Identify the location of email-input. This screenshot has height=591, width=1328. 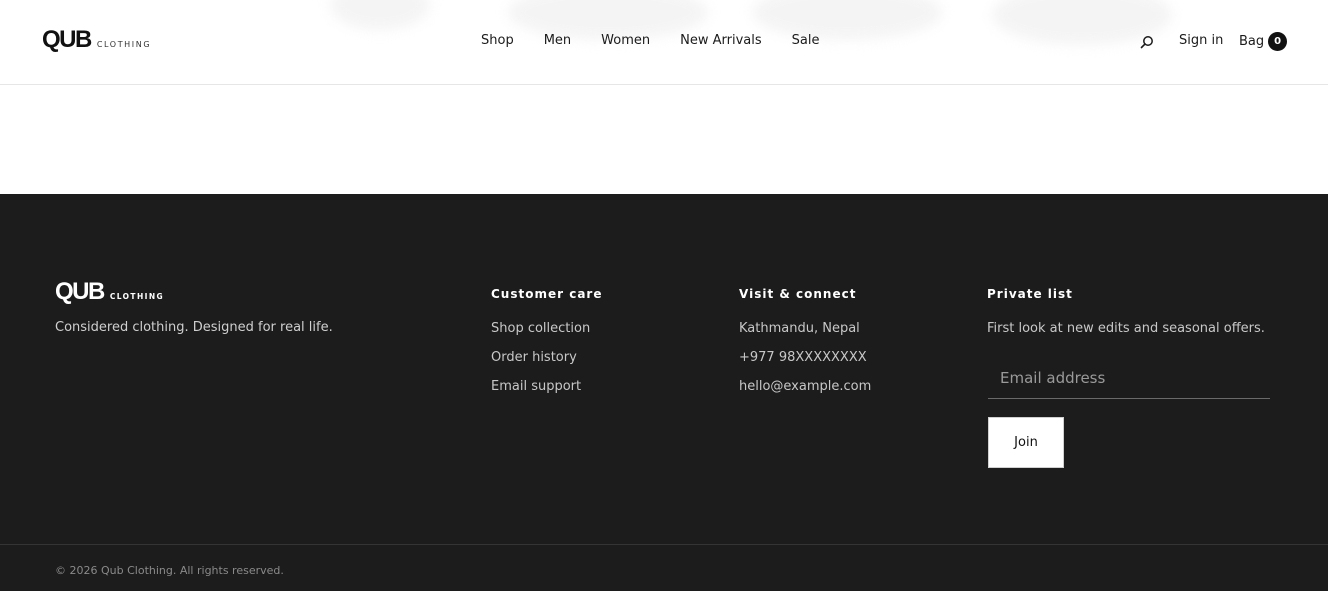
(1129, 378).